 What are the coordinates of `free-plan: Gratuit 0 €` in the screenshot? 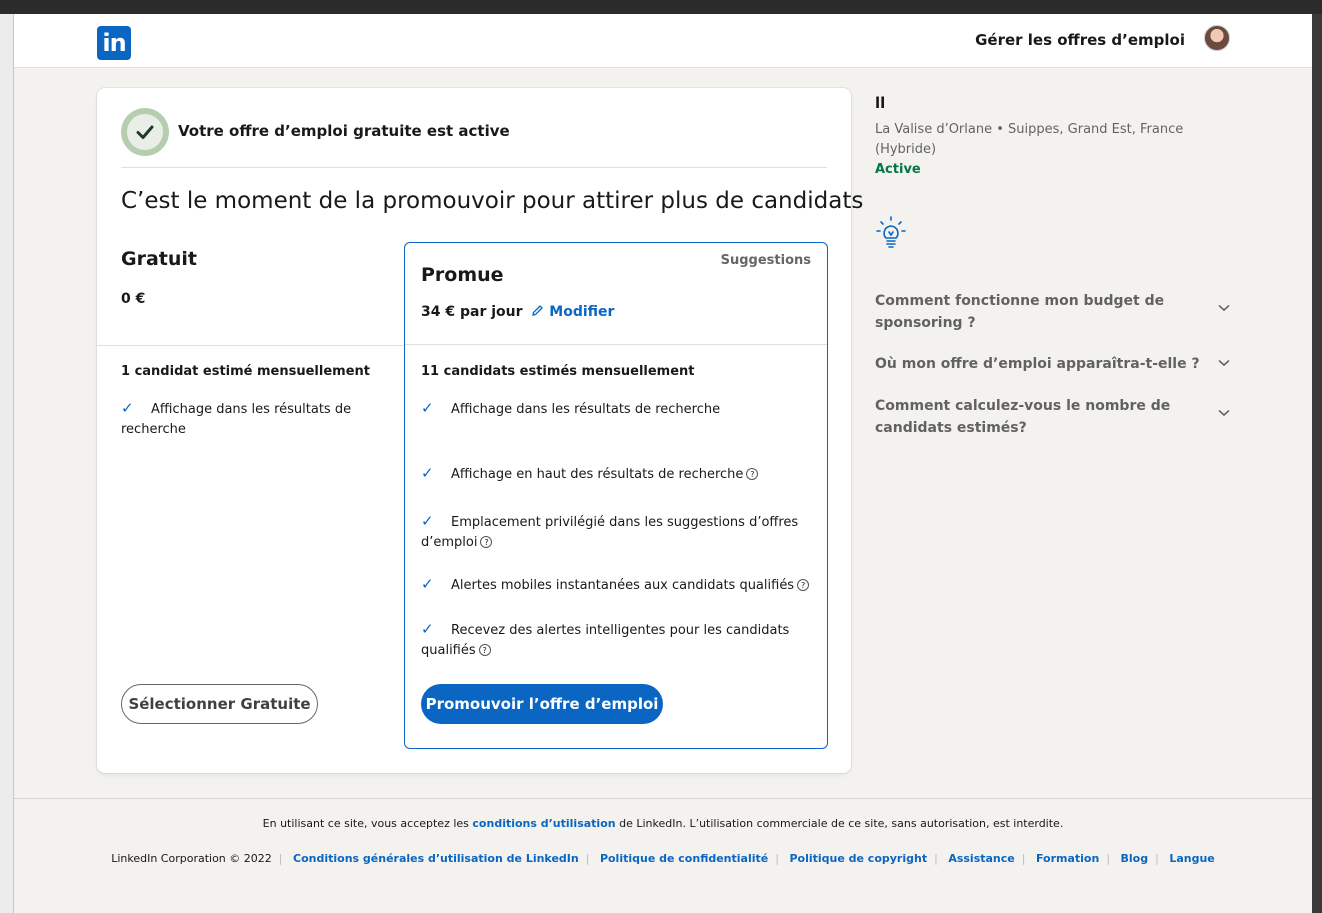 It's located at (262, 277).